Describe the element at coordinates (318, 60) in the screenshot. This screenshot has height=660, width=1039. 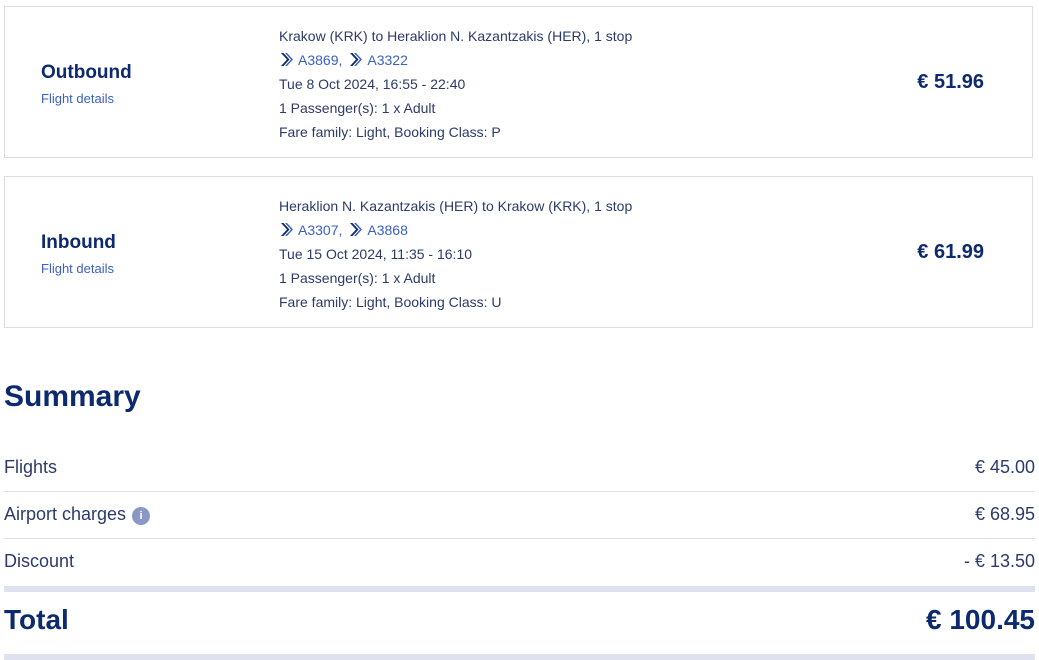
I see `outbound-flight-number-1: A3869` at that location.